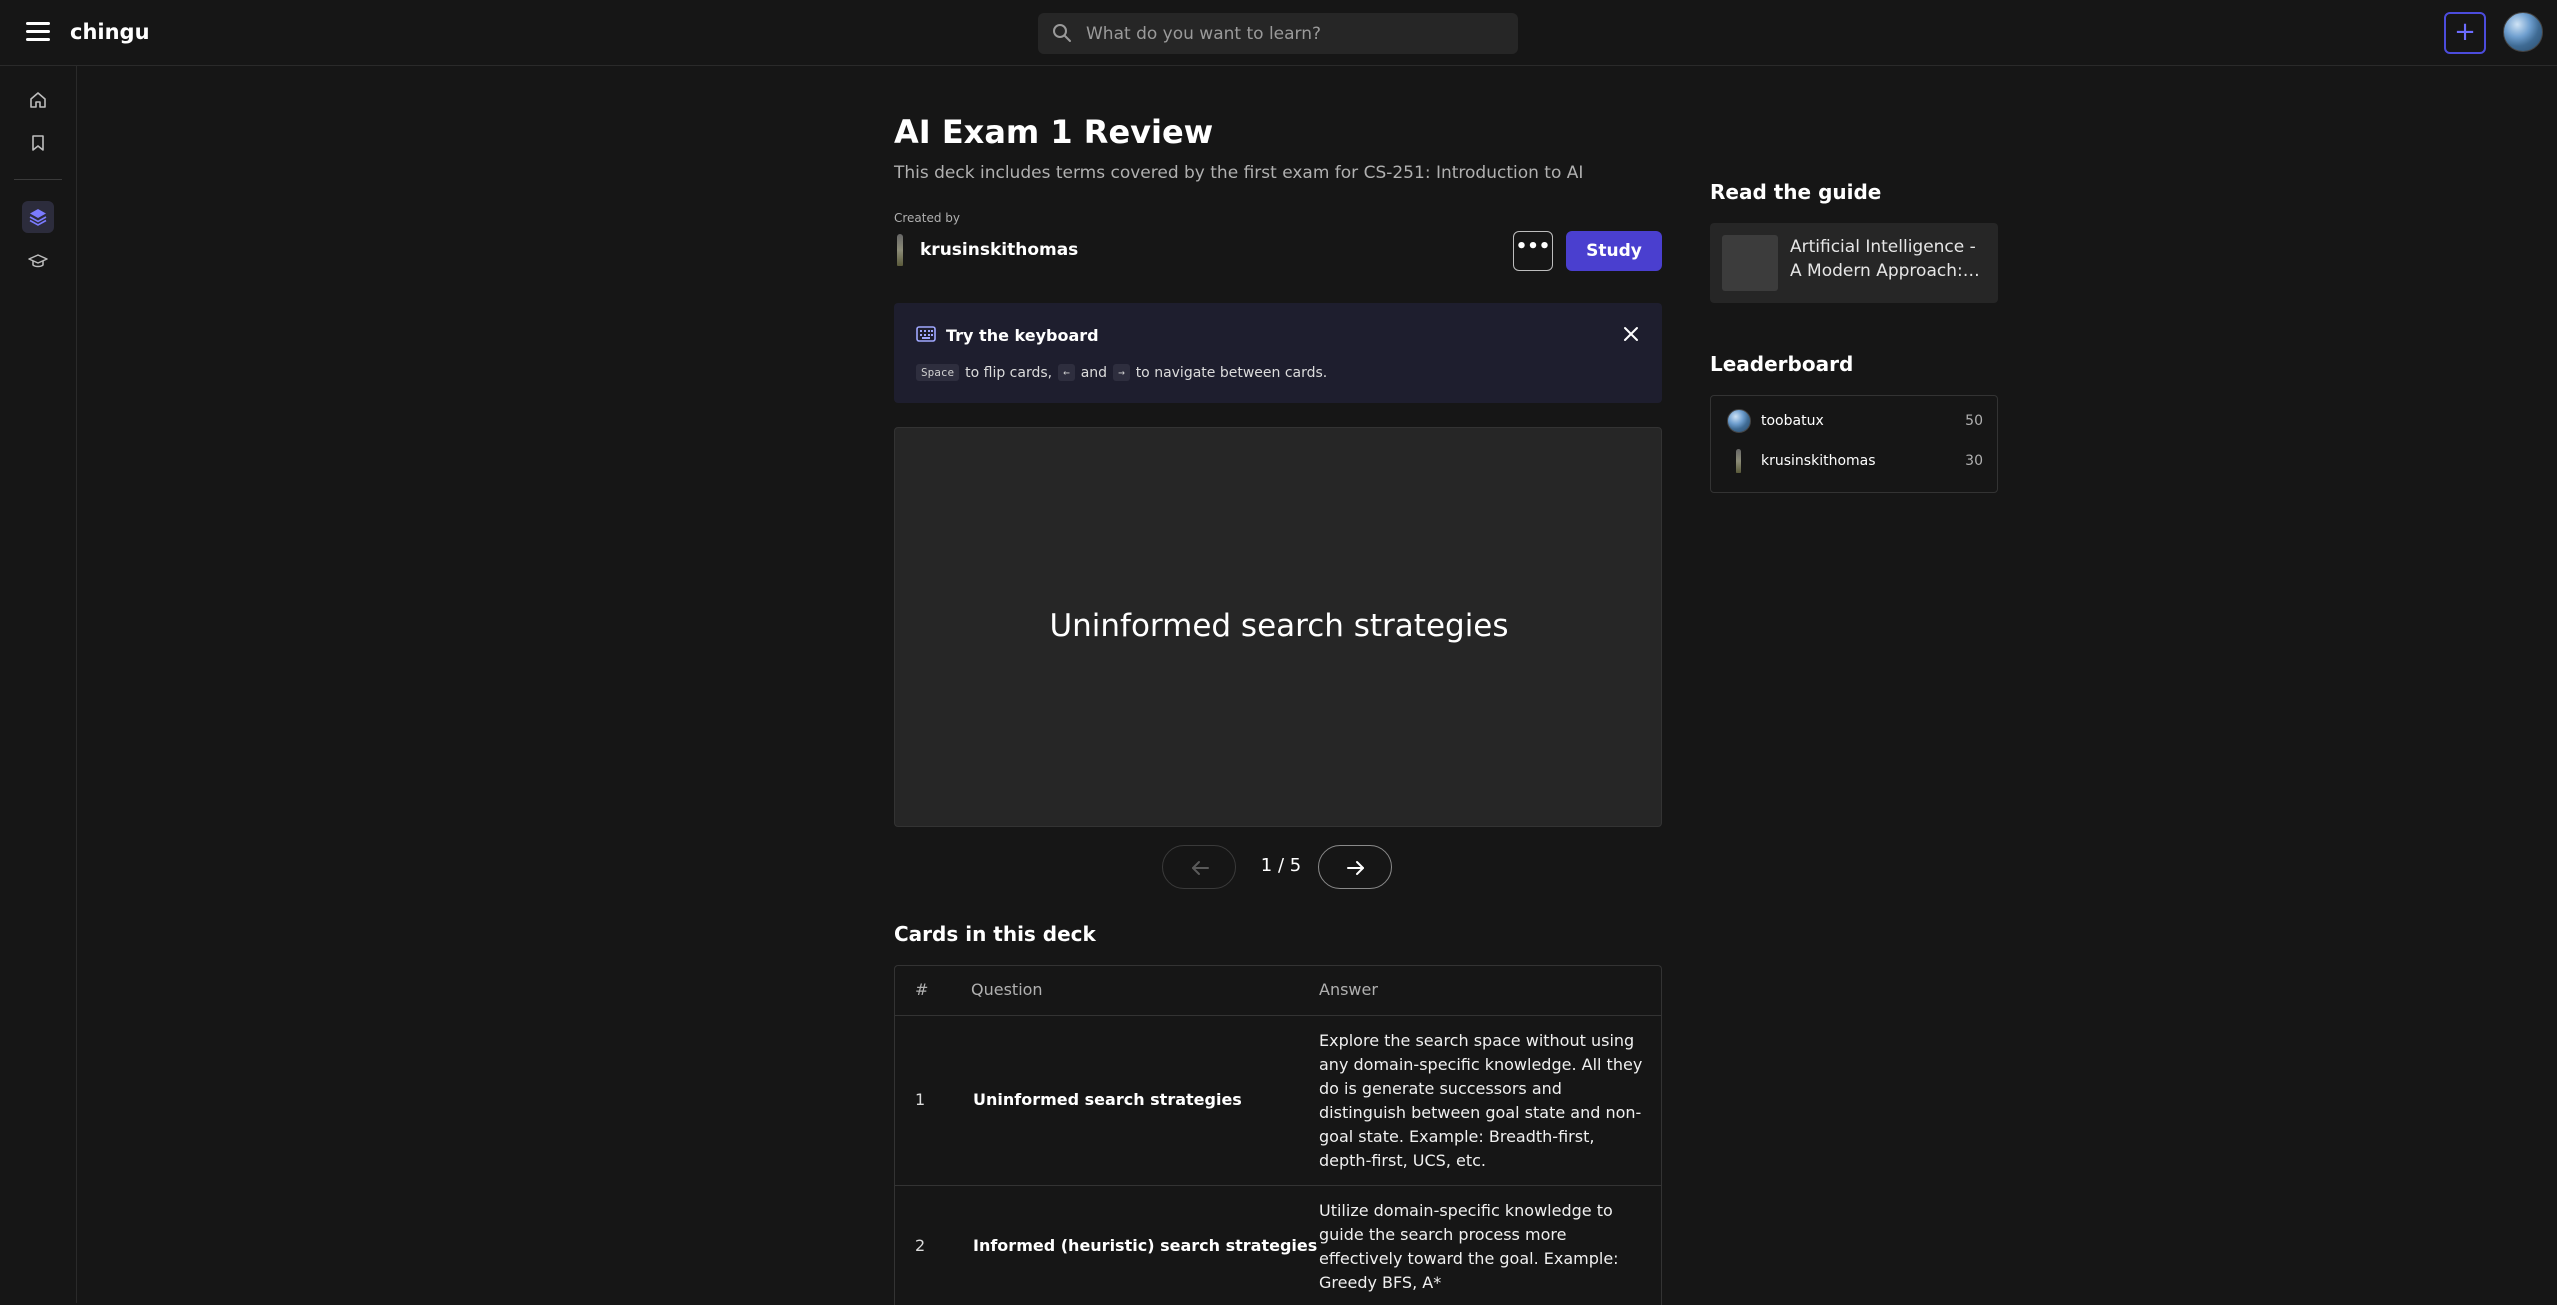  Describe the element at coordinates (1062, 33) in the screenshot. I see `search-icon` at that location.